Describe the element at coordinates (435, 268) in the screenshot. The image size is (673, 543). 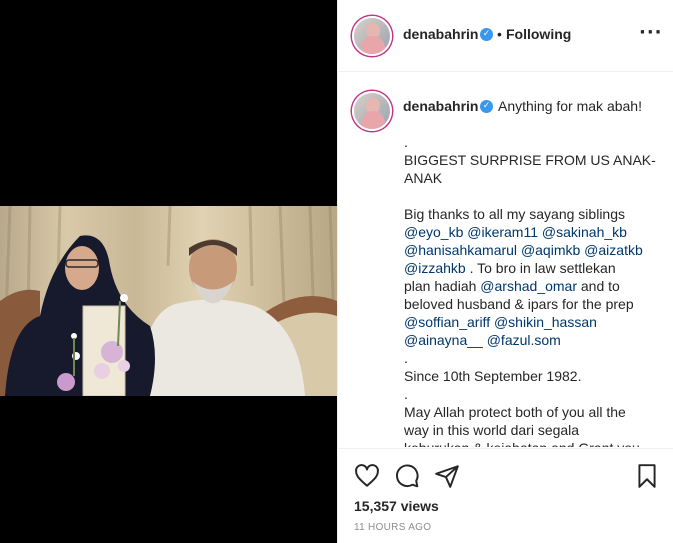
I see `mention-link: @izzahkb` at that location.